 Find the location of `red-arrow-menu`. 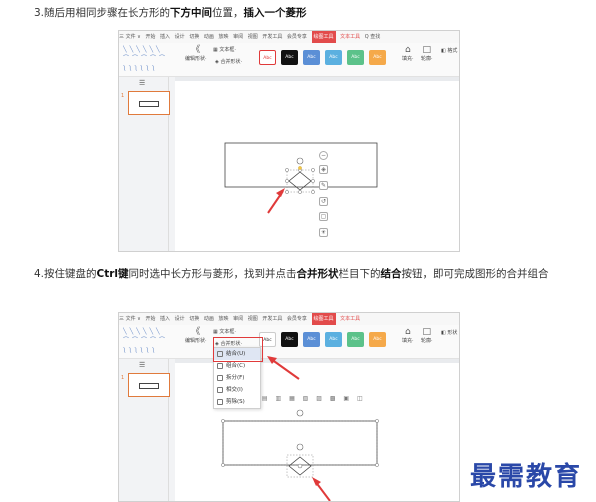

red-arrow-menu is located at coordinates (283, 368).